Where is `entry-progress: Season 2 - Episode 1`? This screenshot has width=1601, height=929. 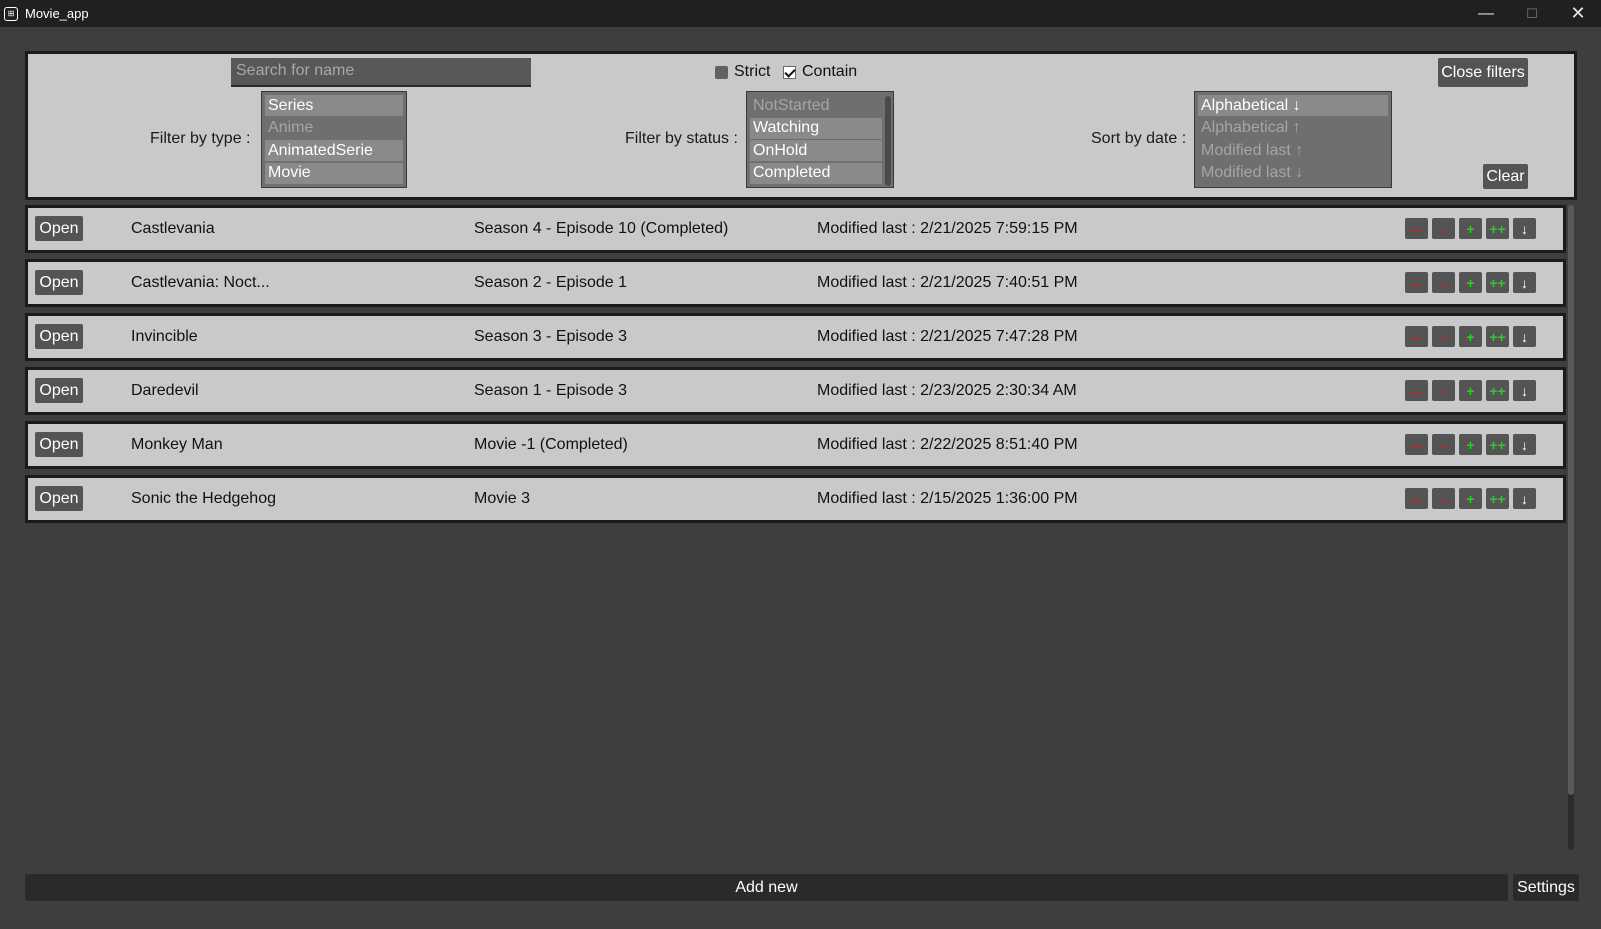 entry-progress: Season 2 - Episode 1 is located at coordinates (550, 282).